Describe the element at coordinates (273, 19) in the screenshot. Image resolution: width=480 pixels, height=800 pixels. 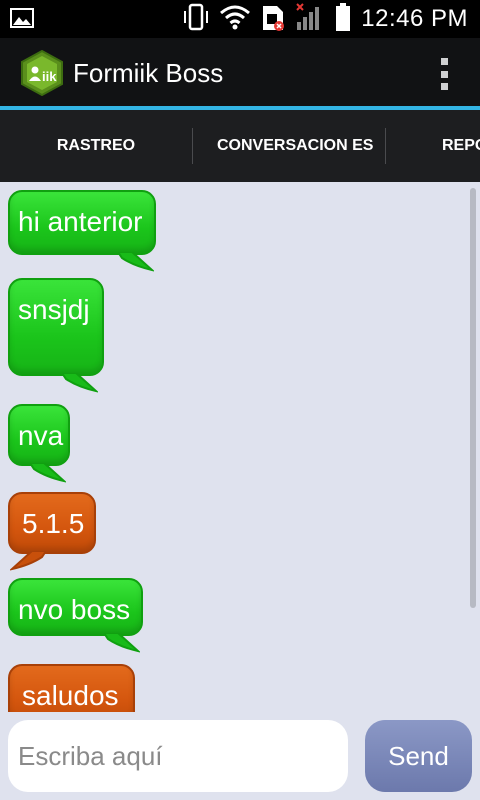
I see `sim-error-icon` at that location.